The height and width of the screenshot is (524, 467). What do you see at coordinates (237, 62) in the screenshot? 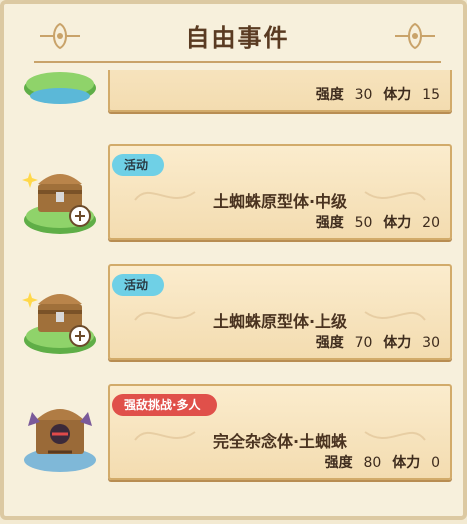
I see `header-divider` at bounding box center [237, 62].